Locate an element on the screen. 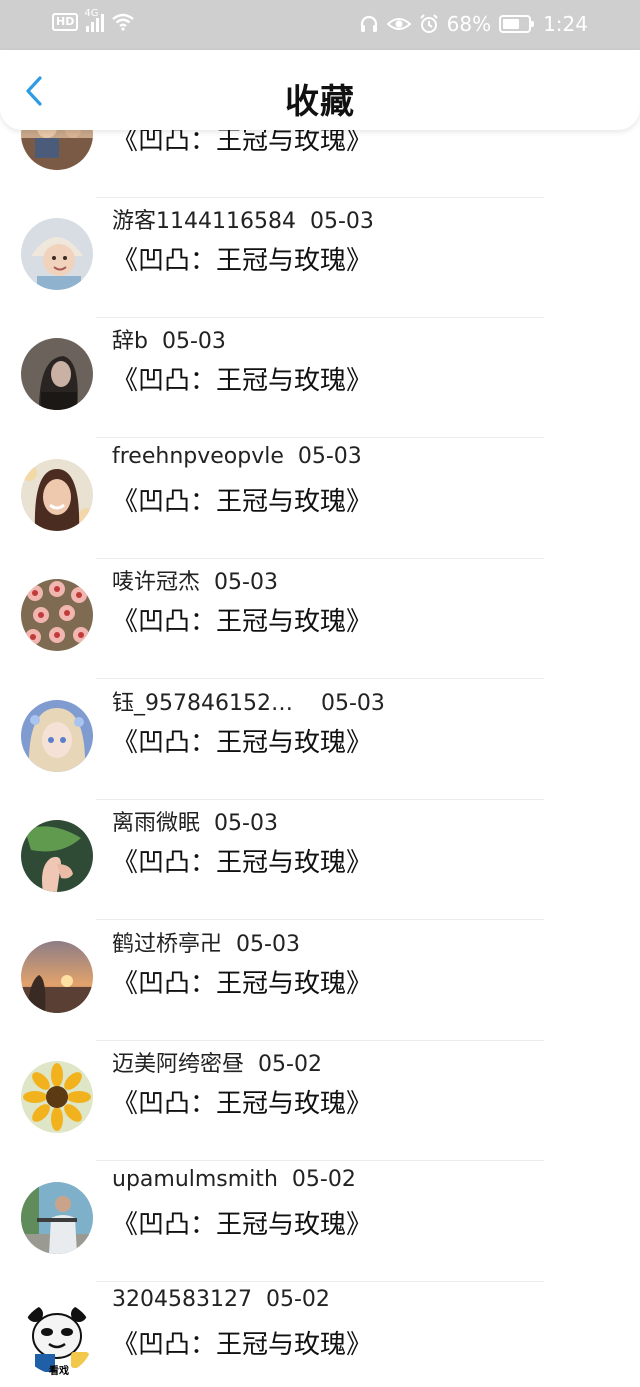  item-meta: freehnpveopvle 05-03 is located at coordinates (237, 456).